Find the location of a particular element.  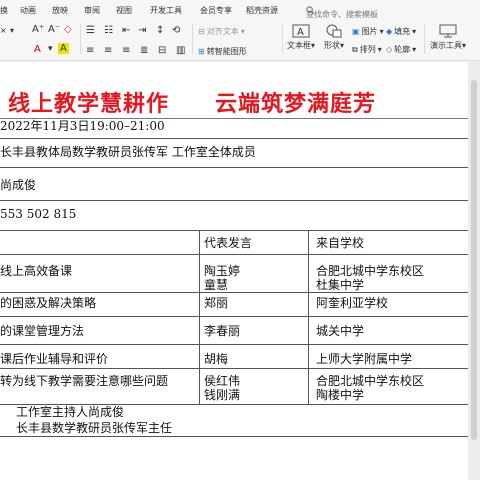

picture-icon: ▣ is located at coordinates (356, 31).